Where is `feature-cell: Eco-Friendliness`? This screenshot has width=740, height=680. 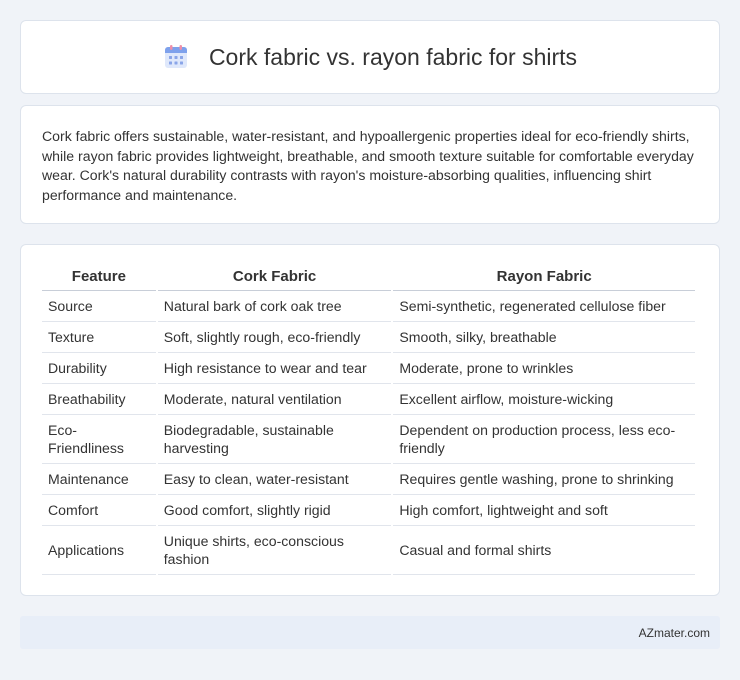 feature-cell: Eco-Friendliness is located at coordinates (99, 439).